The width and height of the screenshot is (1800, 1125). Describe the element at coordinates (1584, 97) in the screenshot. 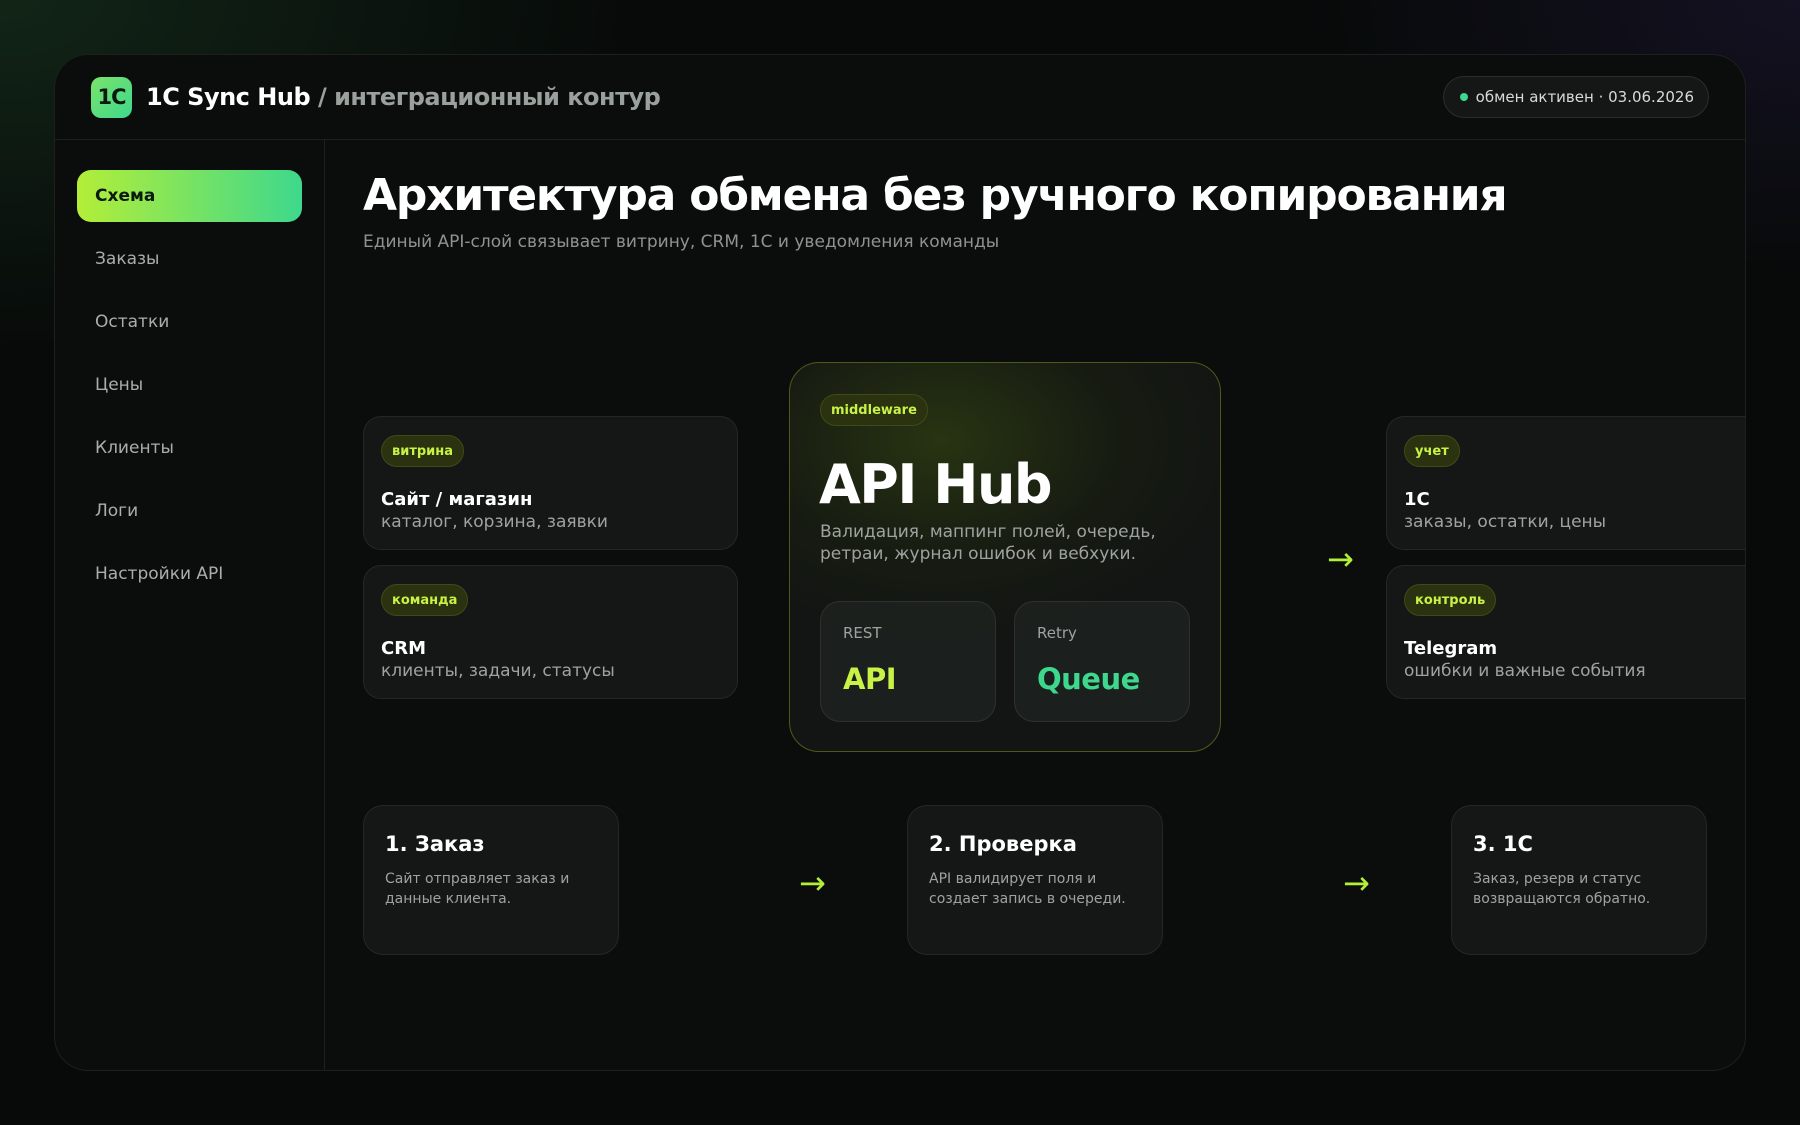

I see `status-text: обмен активен · 03.06.2026` at that location.